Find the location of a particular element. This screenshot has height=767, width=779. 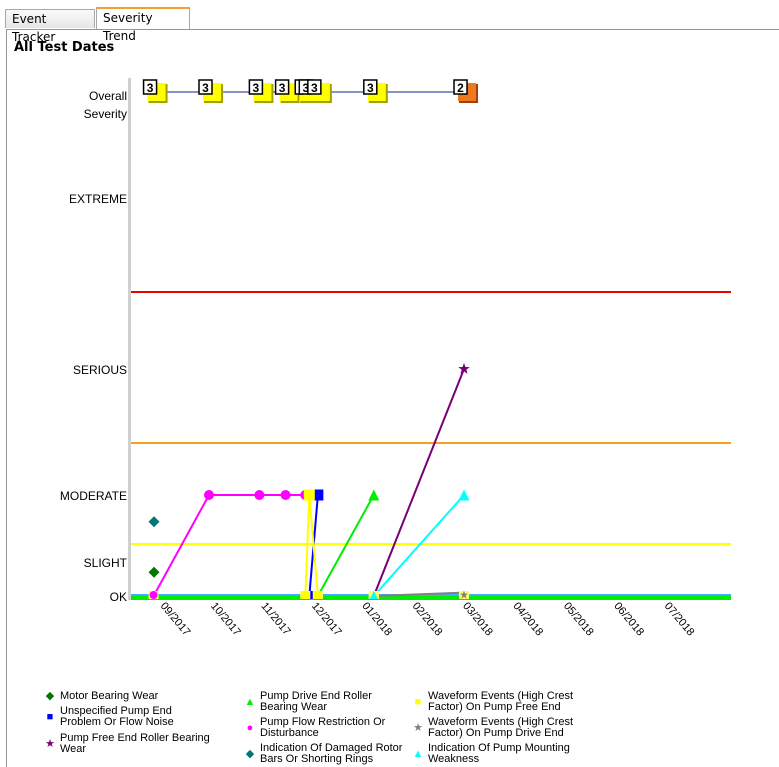

legend-label: Pump Flow Restriction Or Disturbance is located at coordinates (323, 727).